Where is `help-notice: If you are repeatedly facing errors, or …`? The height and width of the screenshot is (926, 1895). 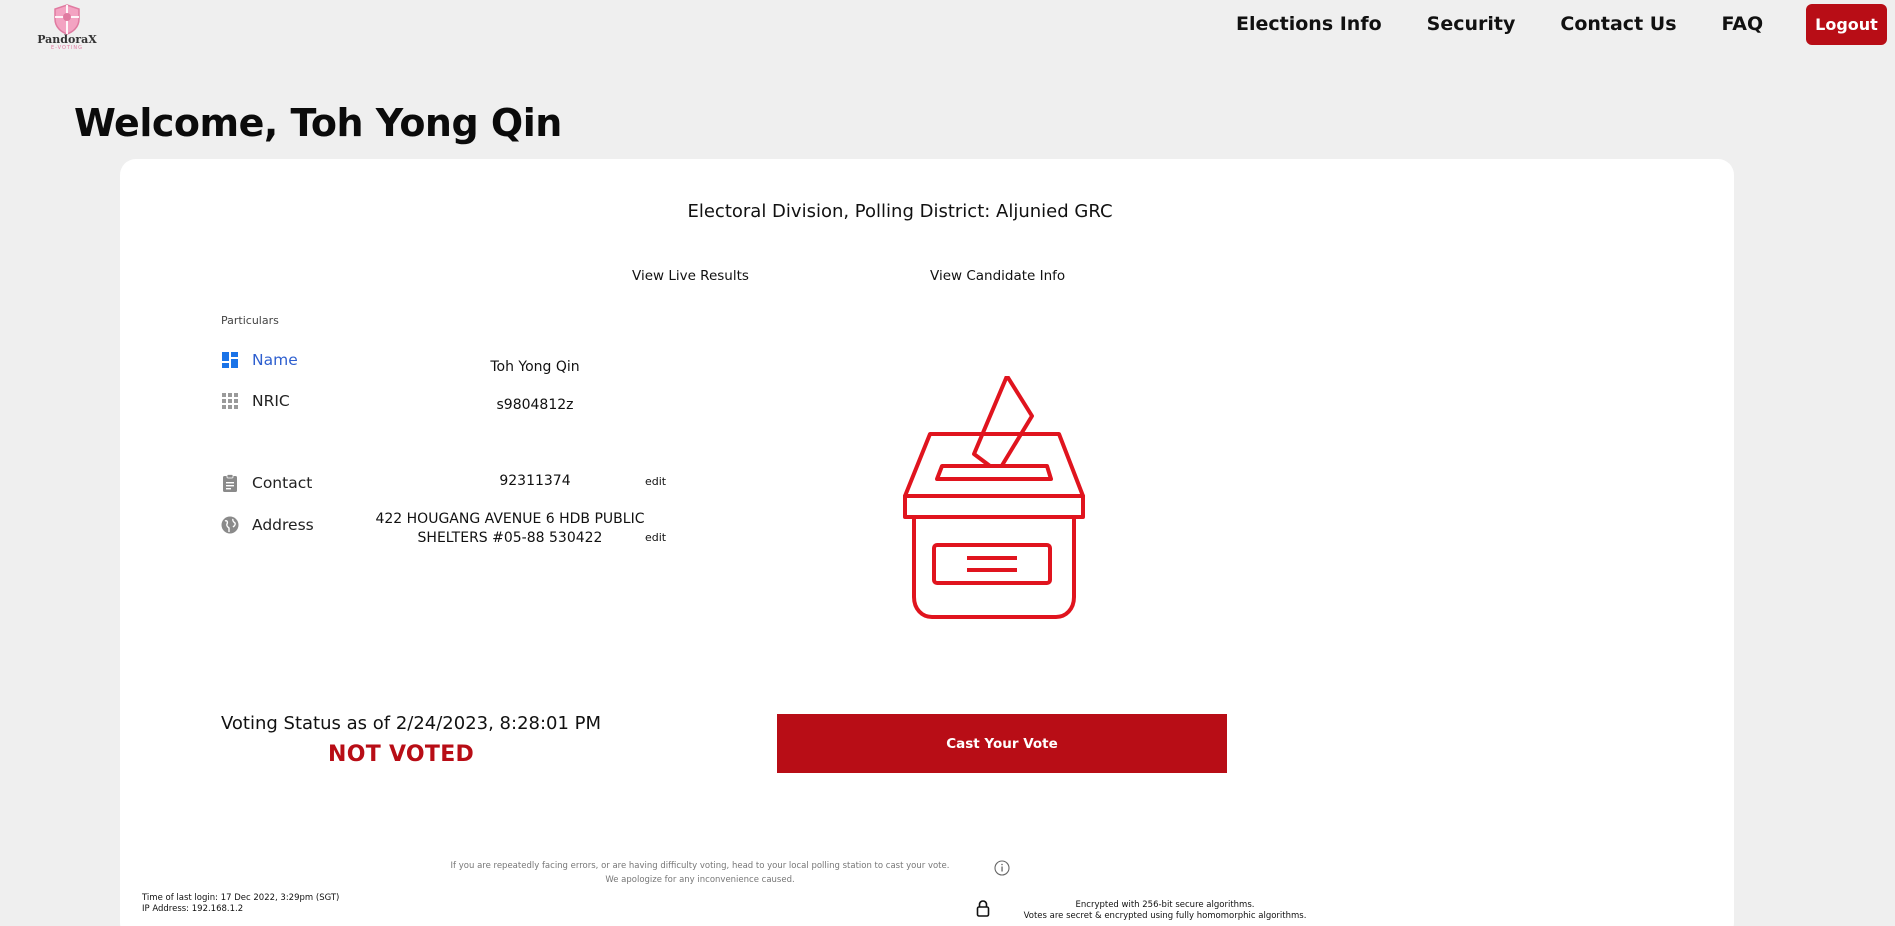
help-notice: If you are repeatedly facing errors, or … is located at coordinates (700, 873).